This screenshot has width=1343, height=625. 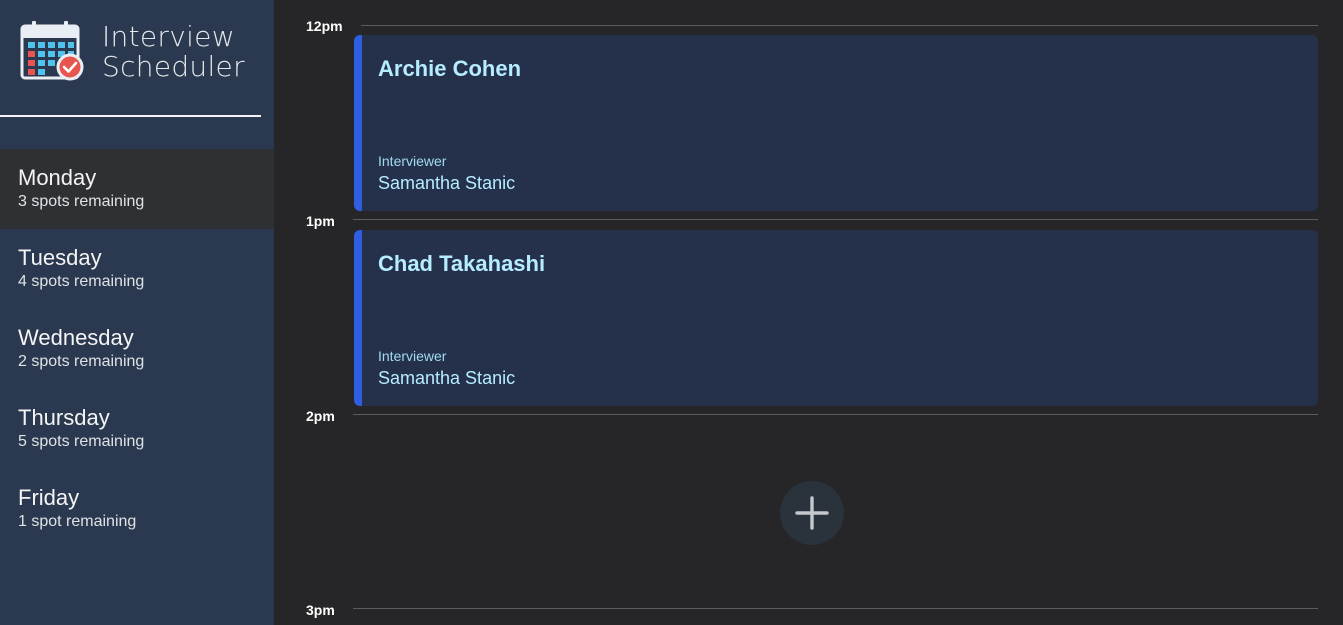 I want to click on day-spots: 4 spots remaining, so click(x=81, y=281).